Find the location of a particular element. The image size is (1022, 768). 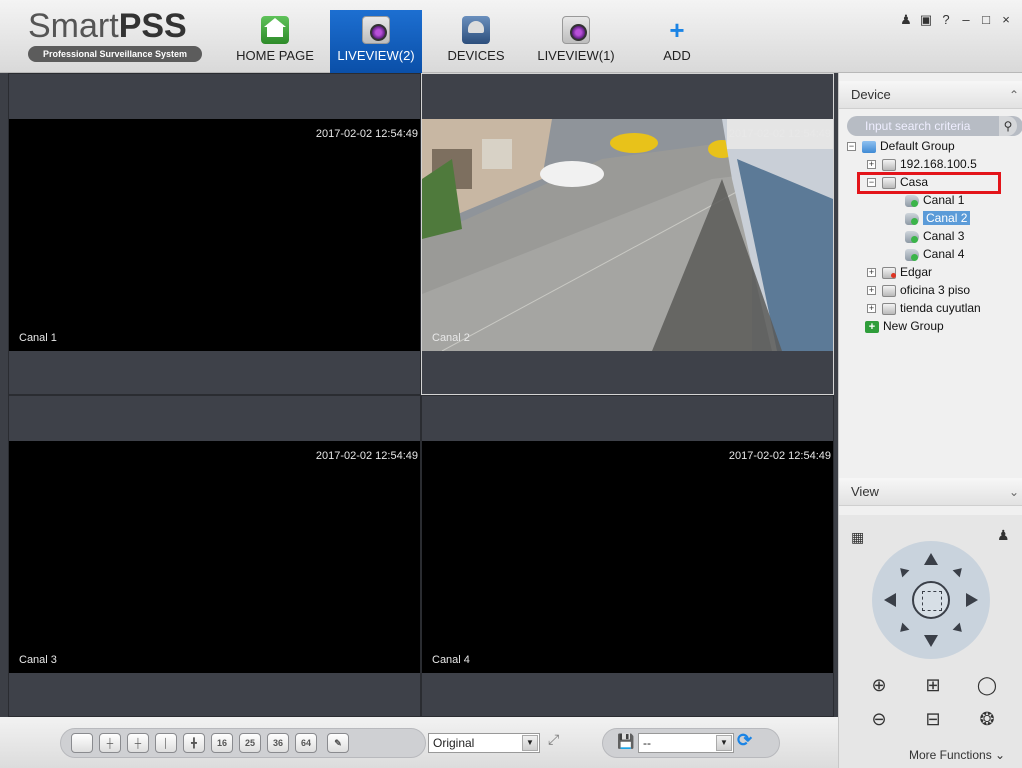

tree-node-default-group: − Default Group is located at coordinates (901, 146).